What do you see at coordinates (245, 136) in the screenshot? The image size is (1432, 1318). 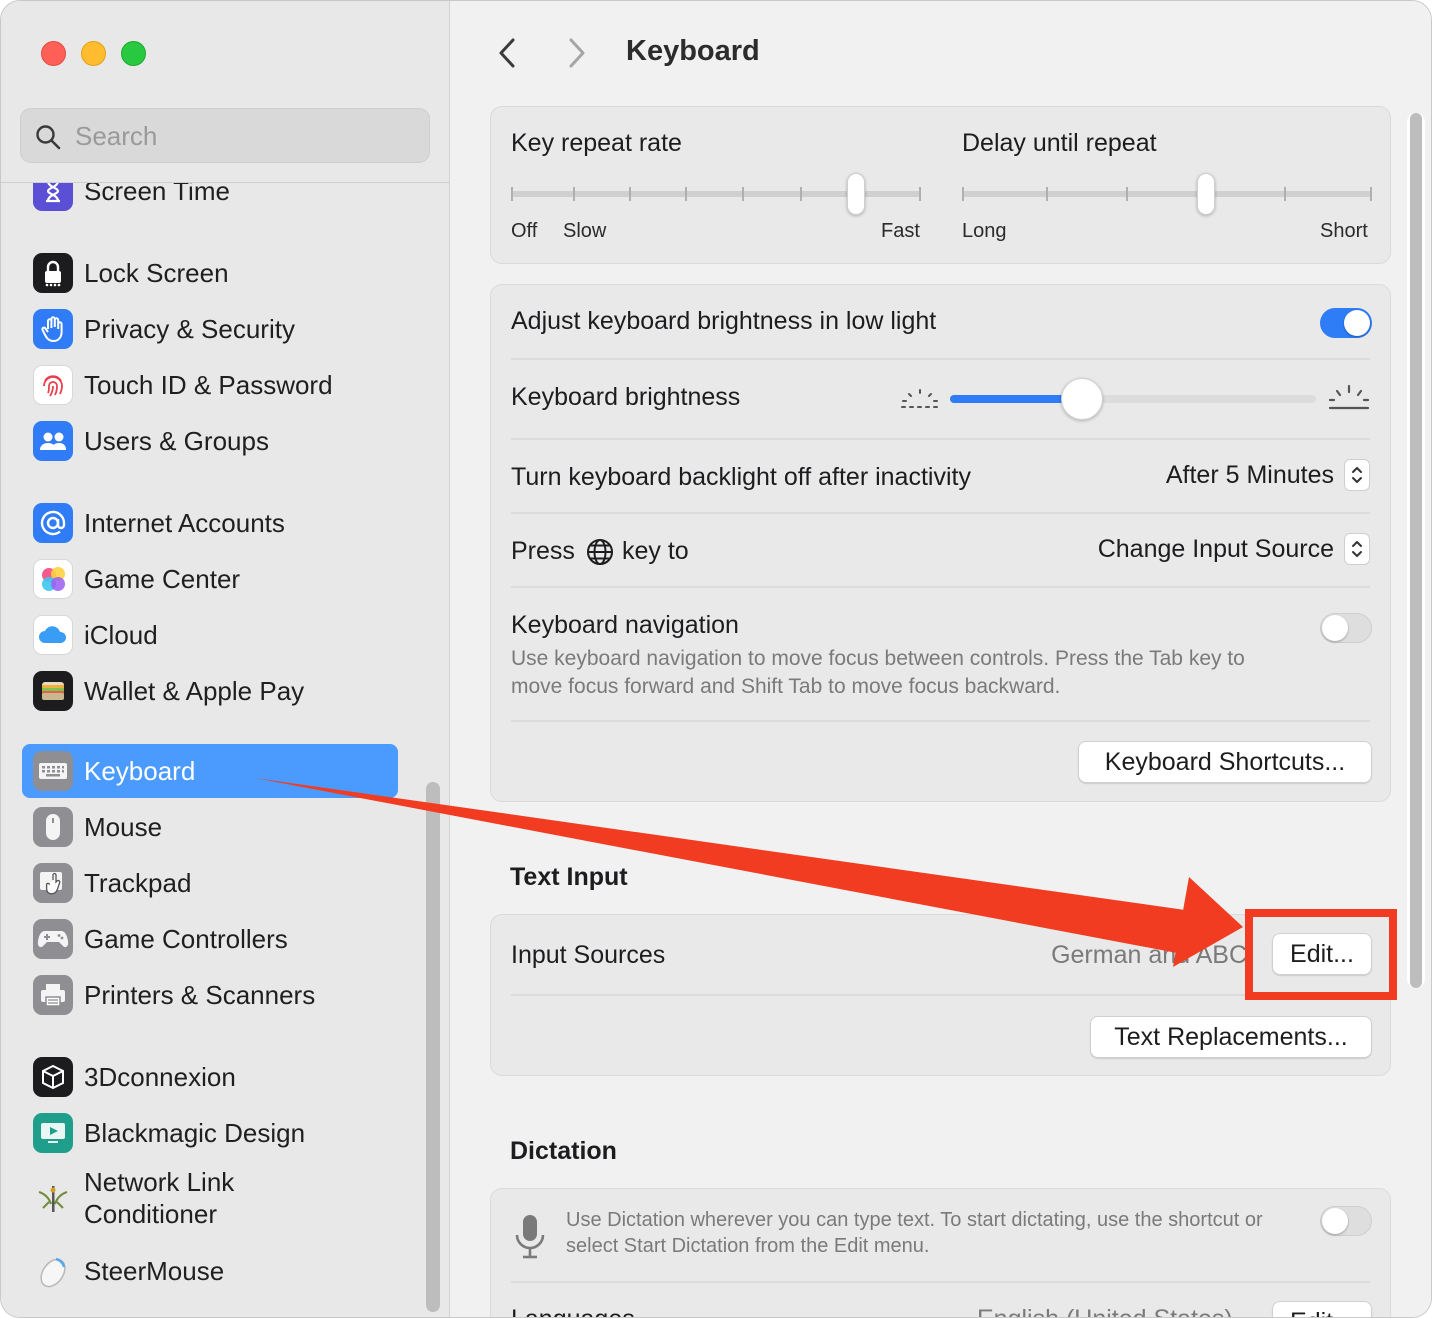 I see `search-input` at bounding box center [245, 136].